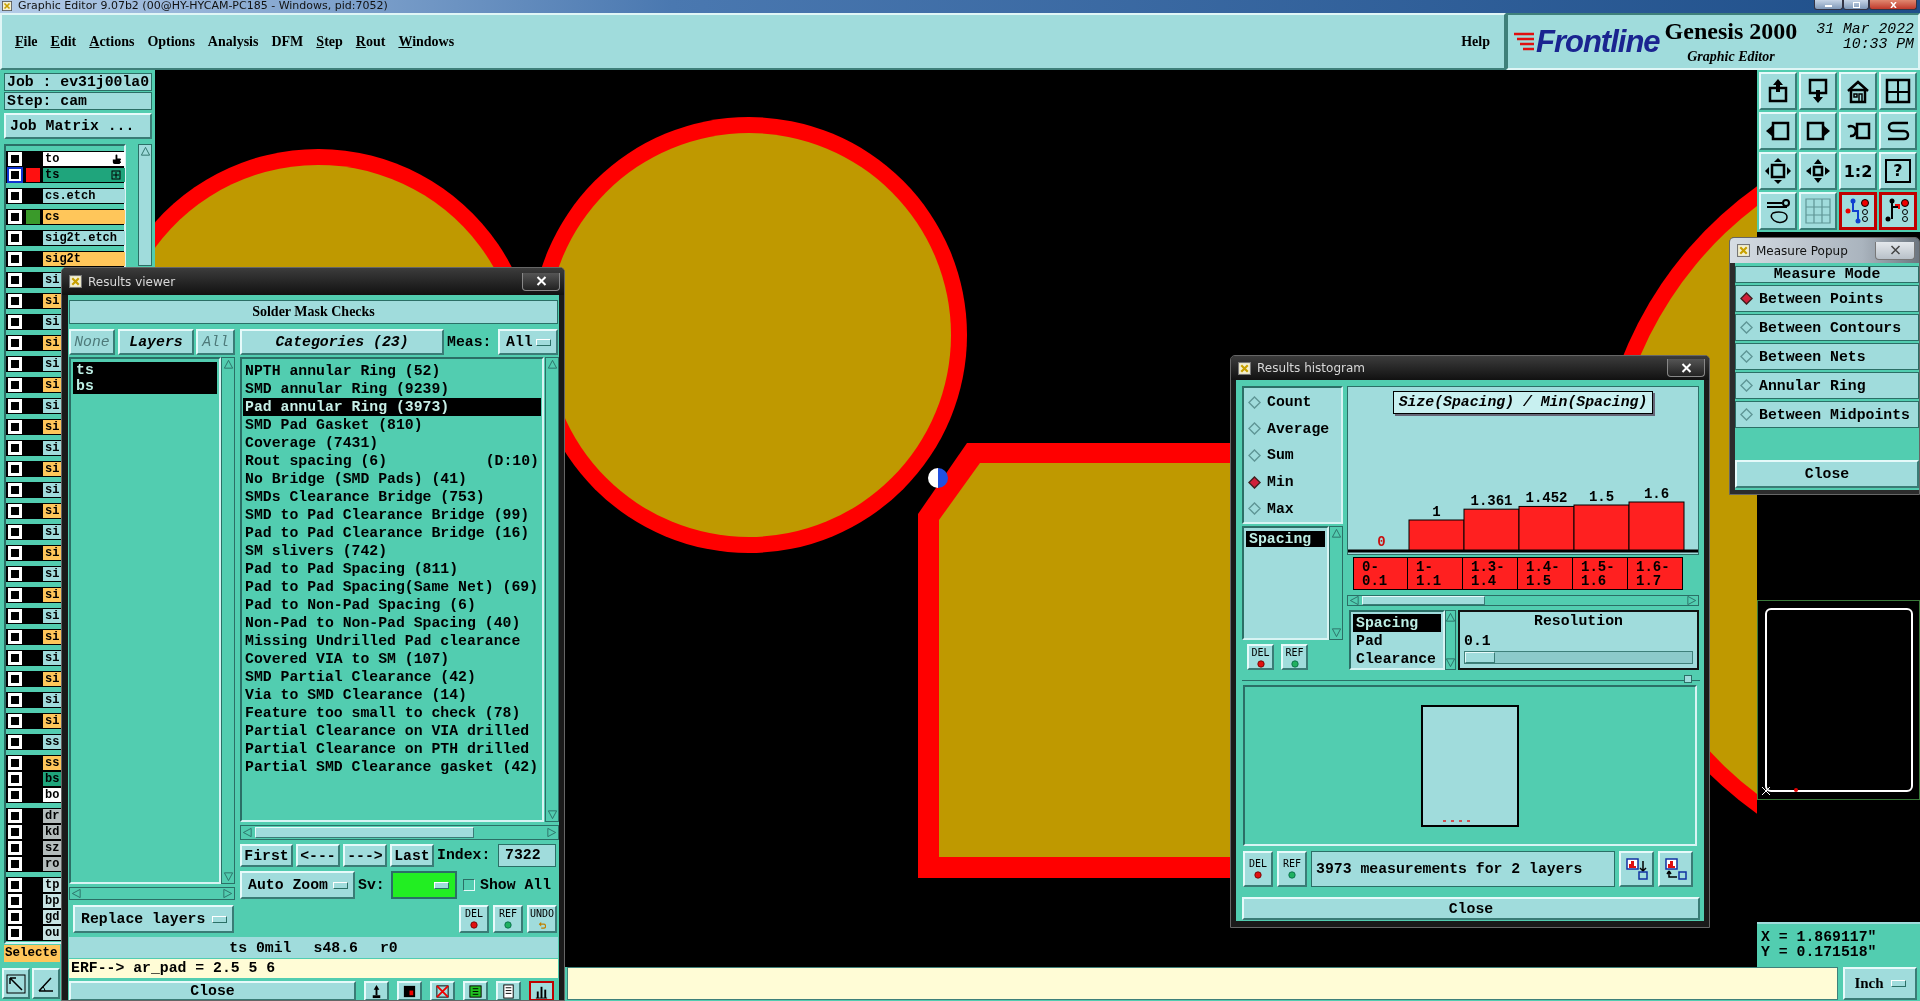 Image resolution: width=1920 pixels, height=1001 pixels. Describe the element at coordinates (1480, 657) in the screenshot. I see `slider-thumb` at that location.